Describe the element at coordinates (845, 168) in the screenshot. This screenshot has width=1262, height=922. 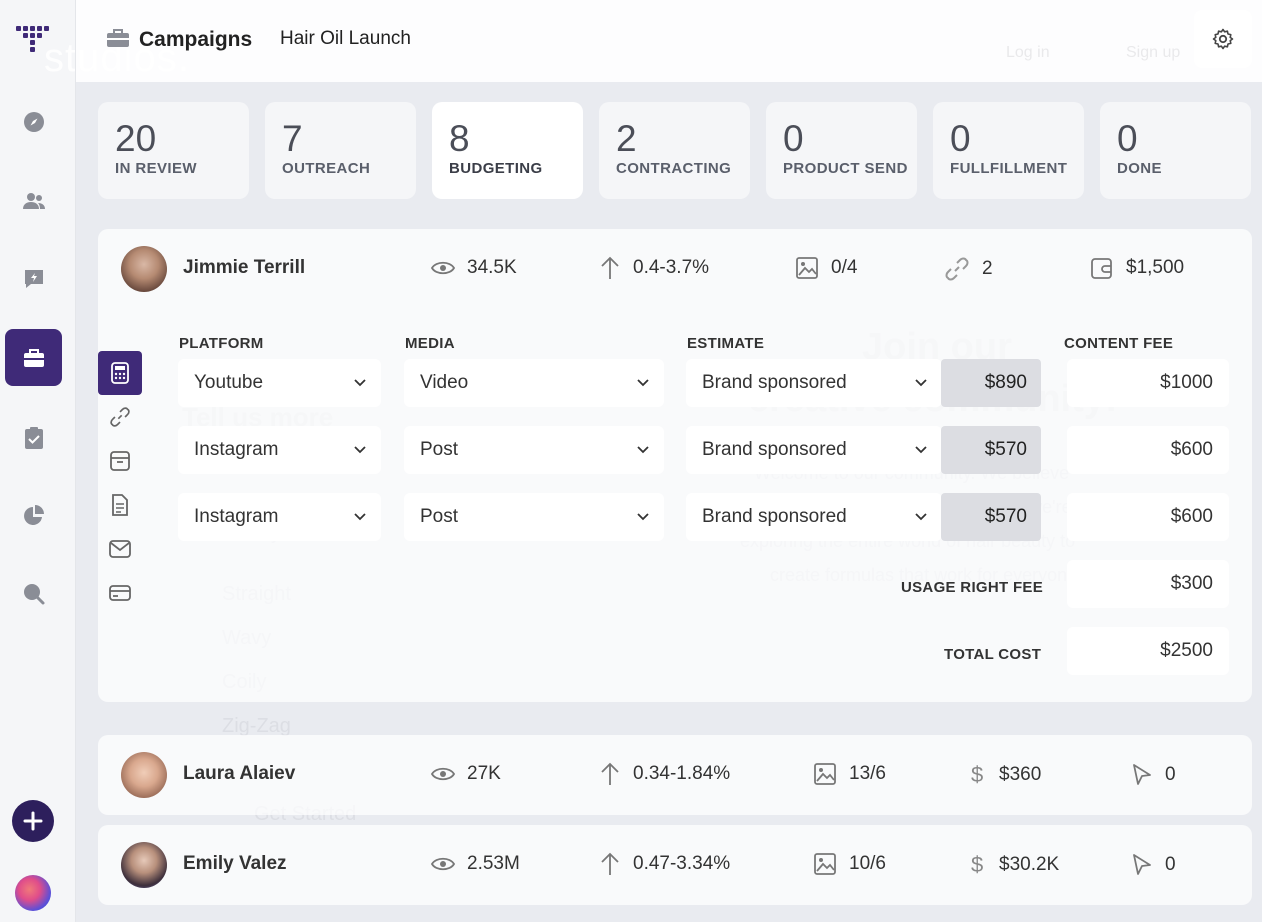
I see `stage-label: PRODUCT SEND` at that location.